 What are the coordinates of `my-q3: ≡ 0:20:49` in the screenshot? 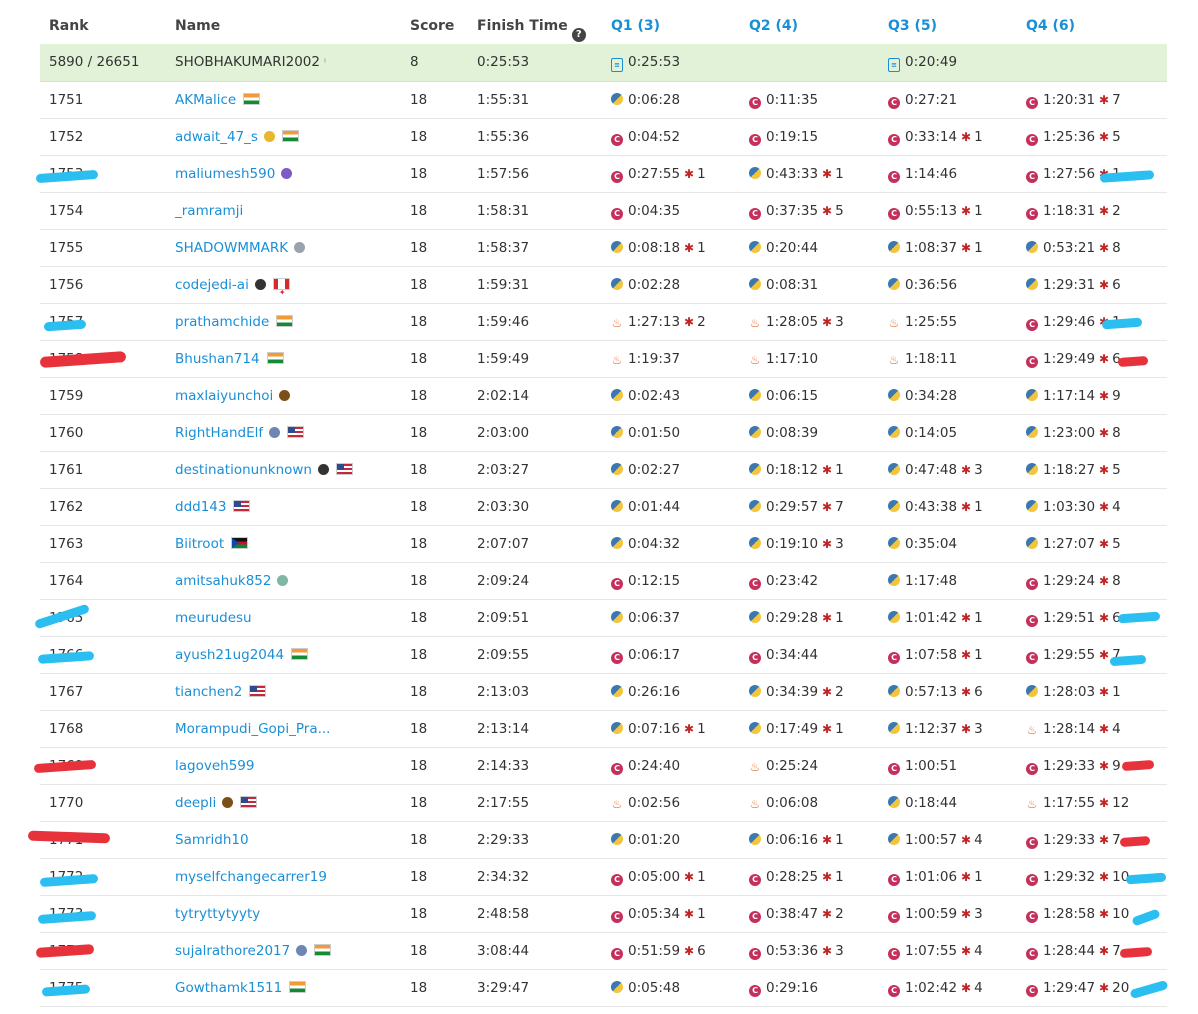 It's located at (922, 62).